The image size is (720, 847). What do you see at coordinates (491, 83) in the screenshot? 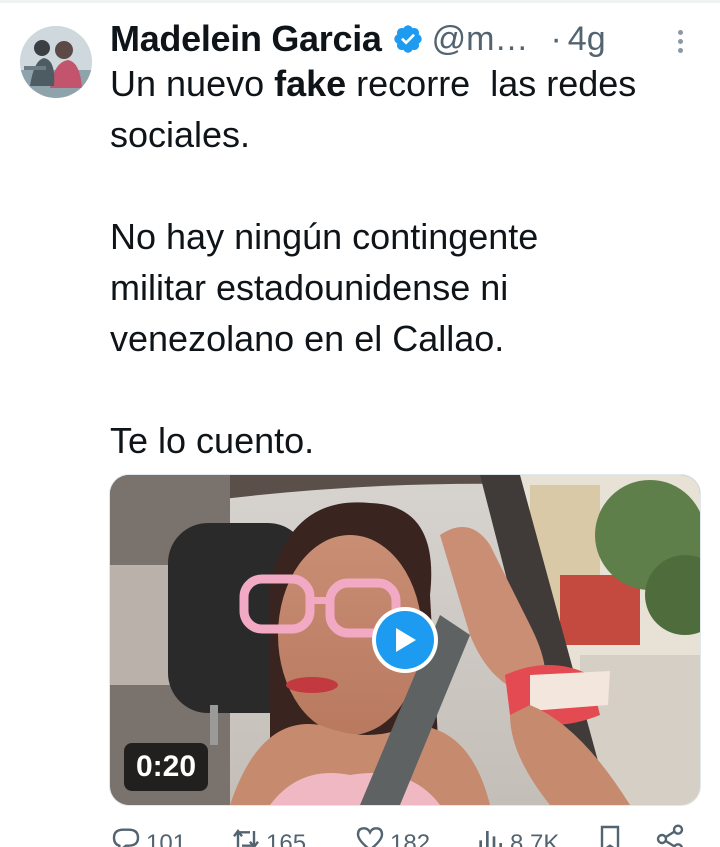
I see `tweet-text-line1-post: recorre las redes` at bounding box center [491, 83].